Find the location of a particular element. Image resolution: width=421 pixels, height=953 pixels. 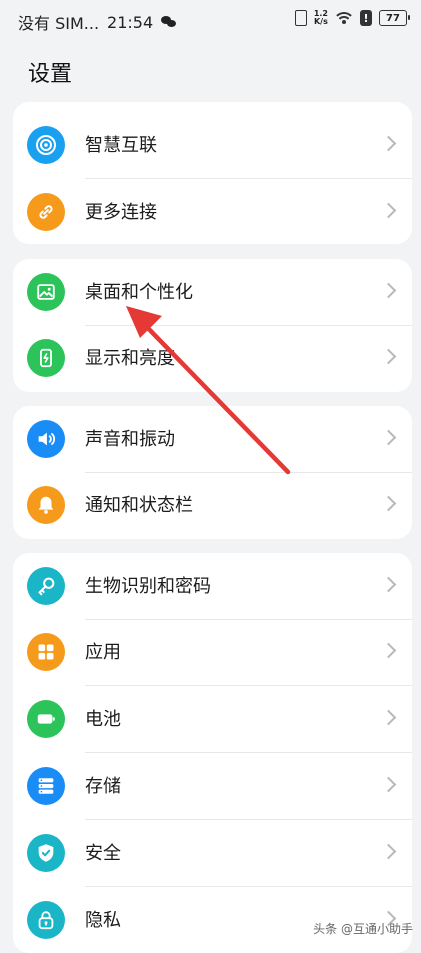

settings-item-apps: 应用 is located at coordinates (212, 652).